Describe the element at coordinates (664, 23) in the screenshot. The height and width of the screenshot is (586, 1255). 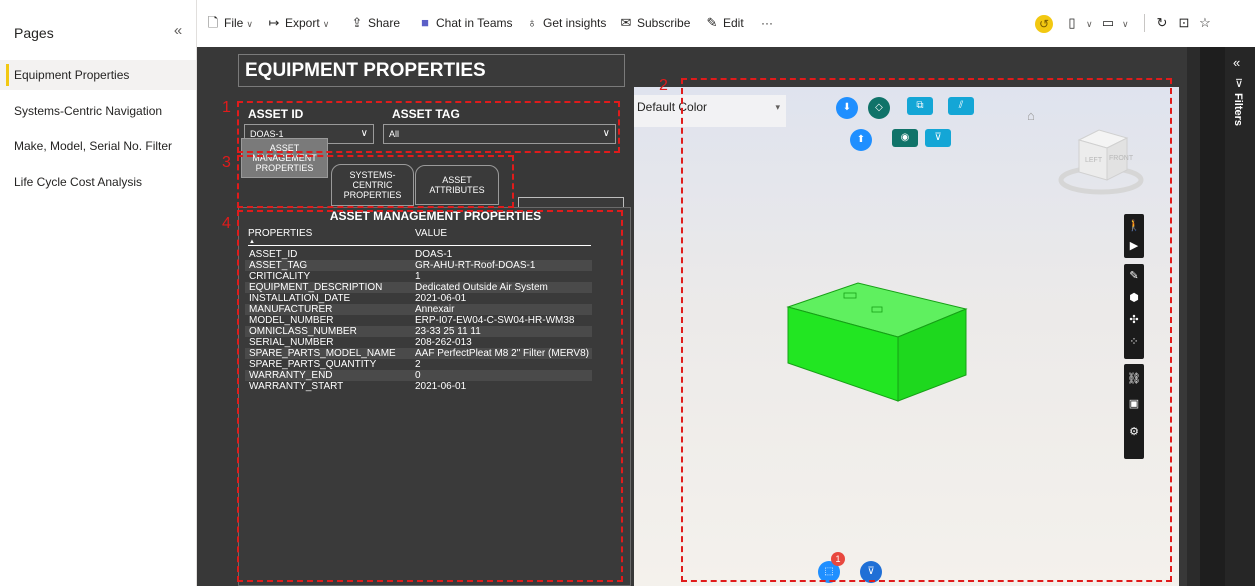
I see `subscribe-label: Subscribe` at that location.